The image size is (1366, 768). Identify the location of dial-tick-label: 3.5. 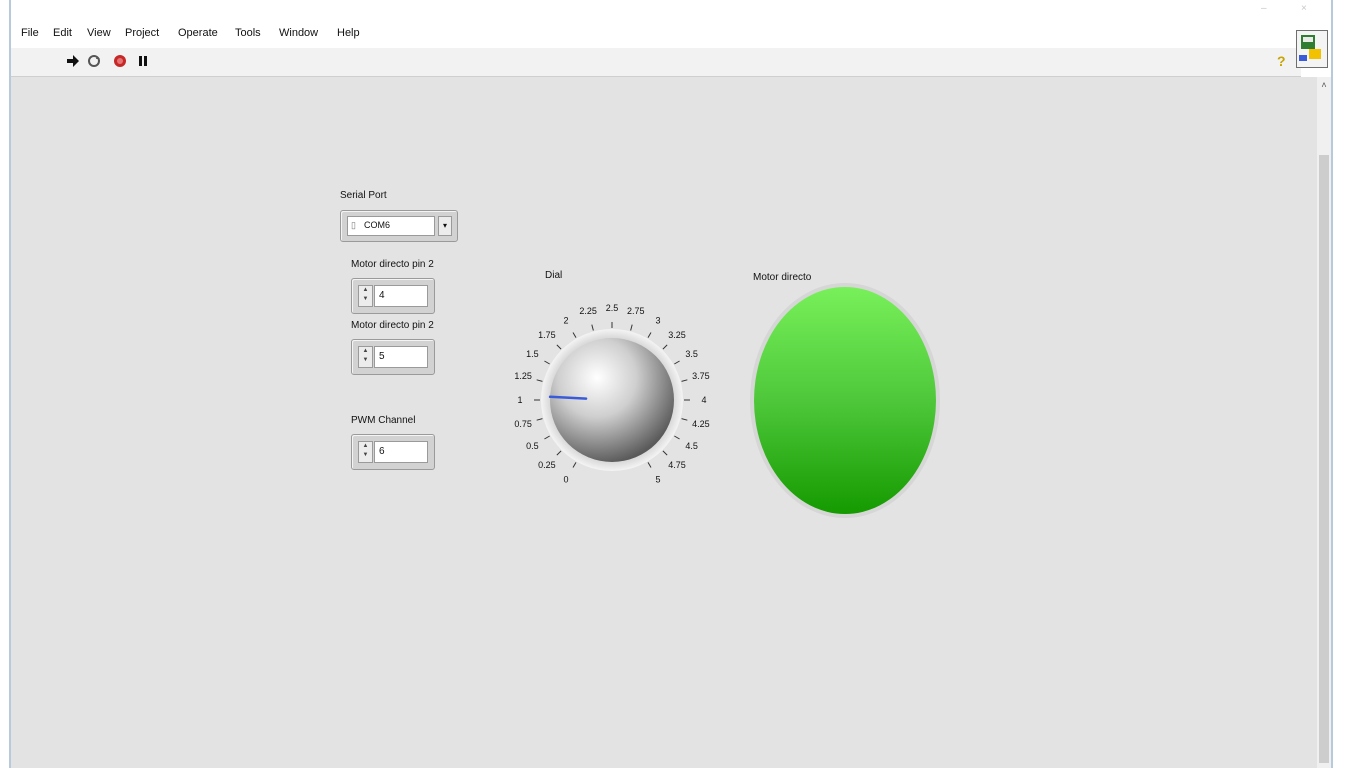
(691, 354).